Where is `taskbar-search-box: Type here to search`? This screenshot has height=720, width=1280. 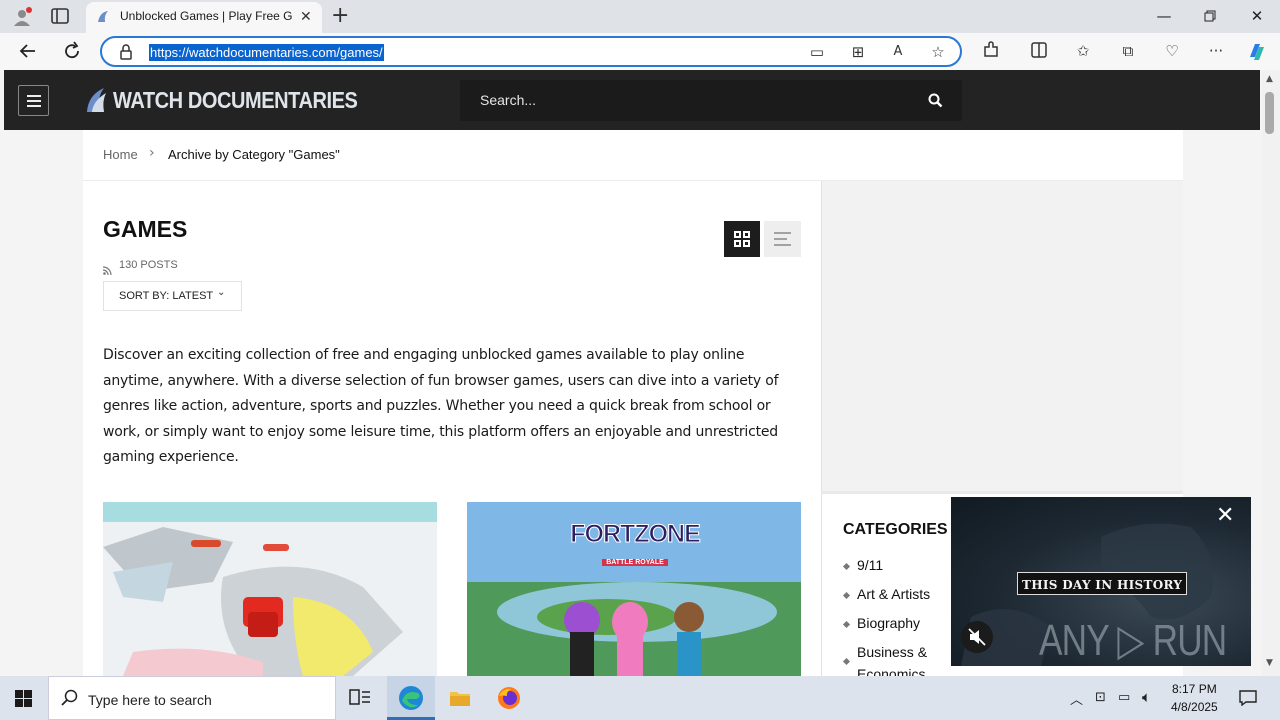
taskbar-search-box: Type here to search is located at coordinates (192, 698).